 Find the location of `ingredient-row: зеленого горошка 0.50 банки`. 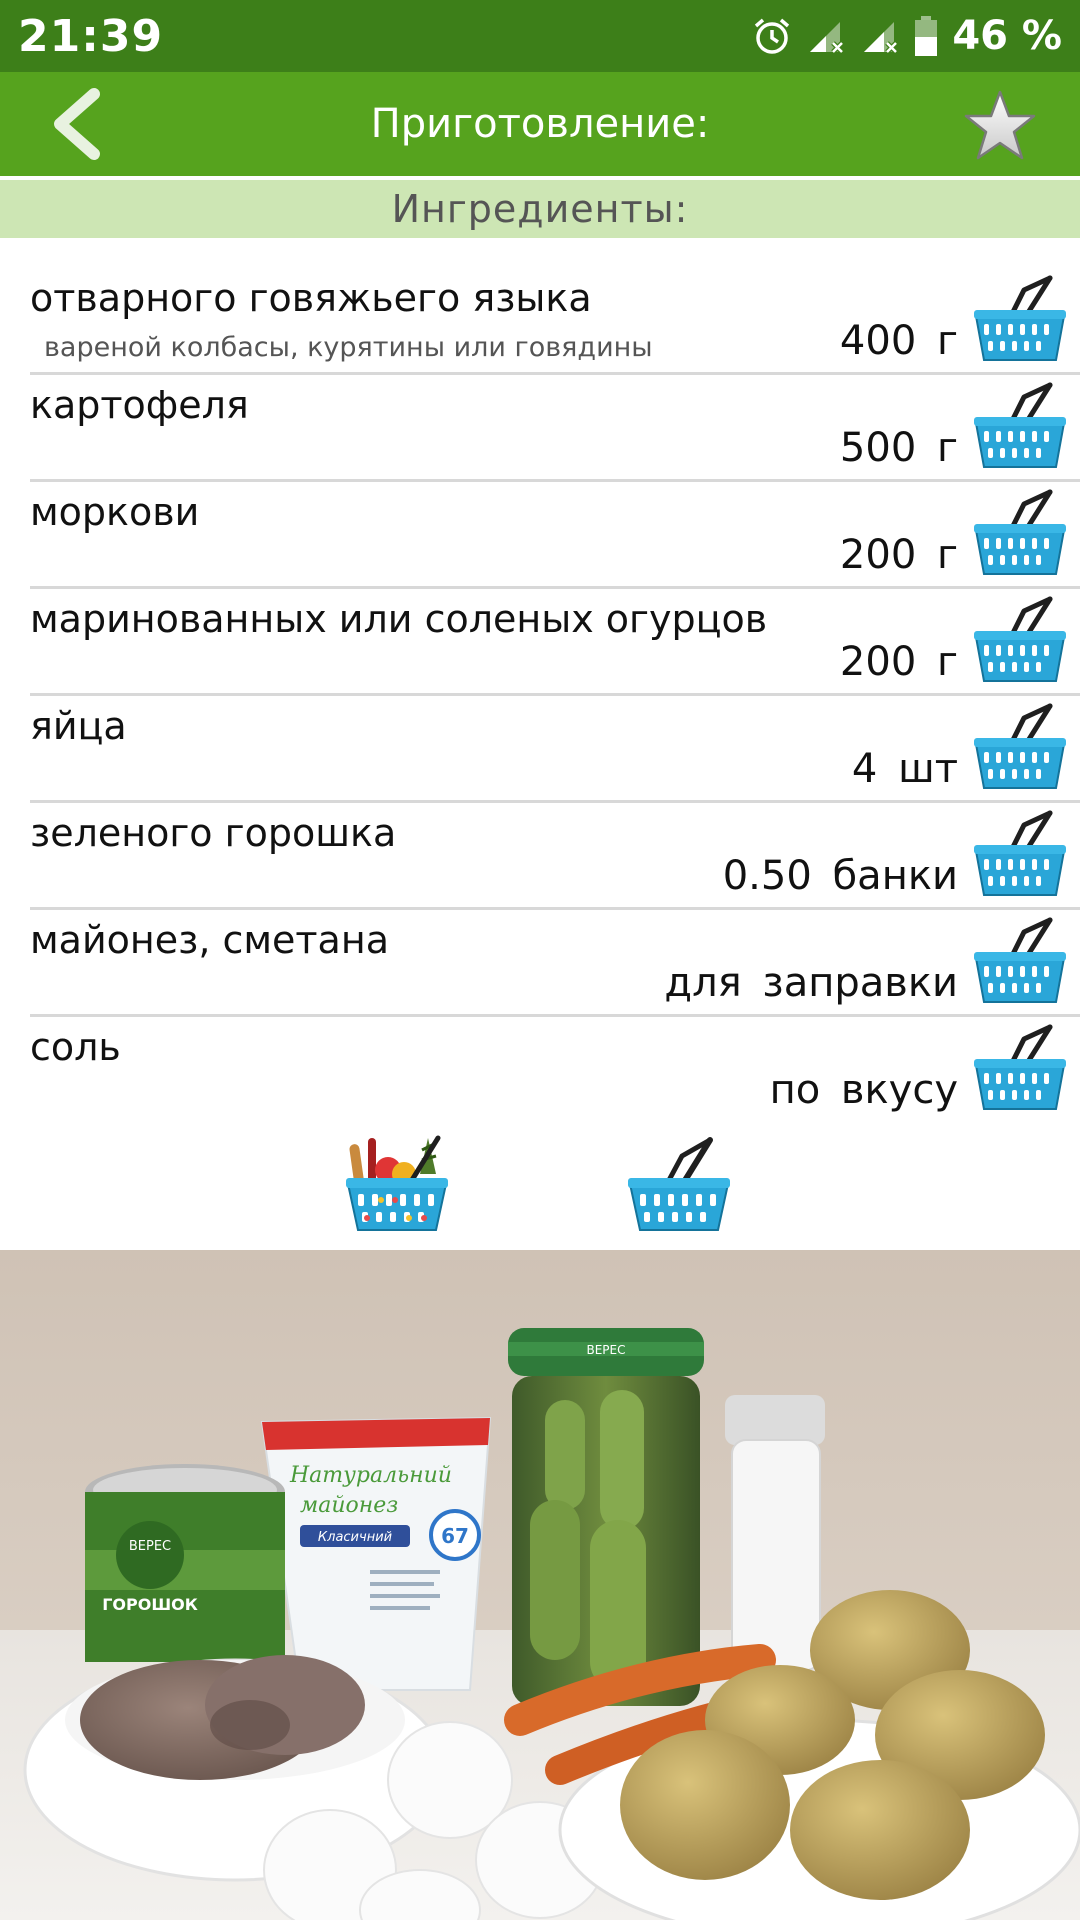

ingredient-row: зеленого горошка 0.50 банки is located at coordinates (555, 856).